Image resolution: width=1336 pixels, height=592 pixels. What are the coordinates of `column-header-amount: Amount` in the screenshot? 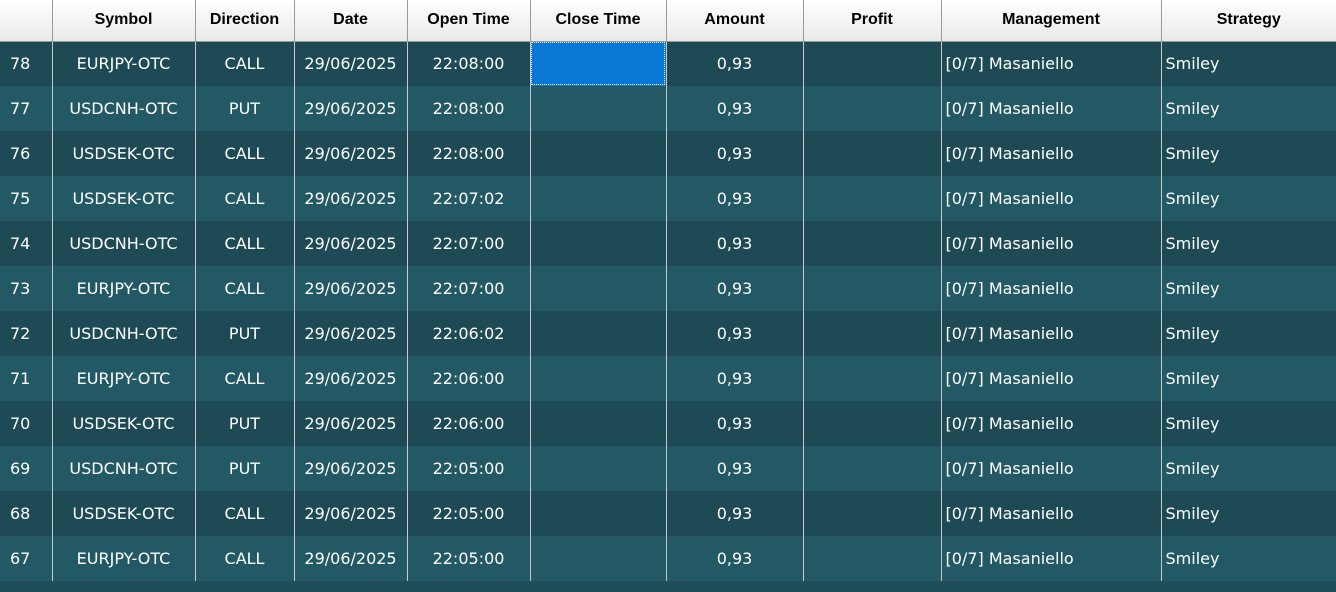 It's located at (735, 21).